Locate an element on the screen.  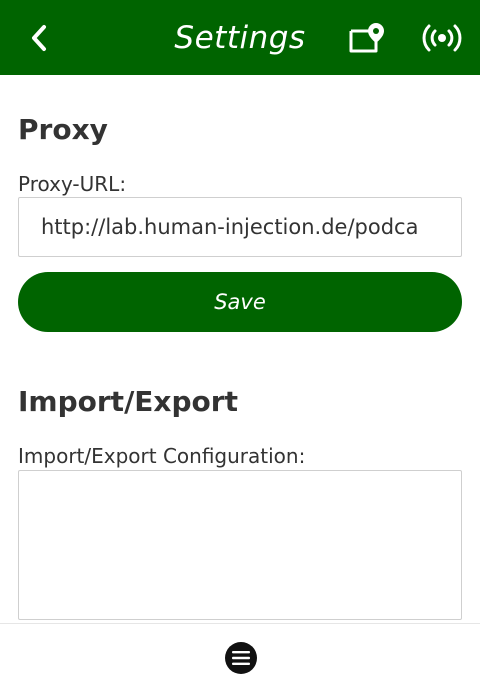
broadcast-icon is located at coordinates (442, 38).